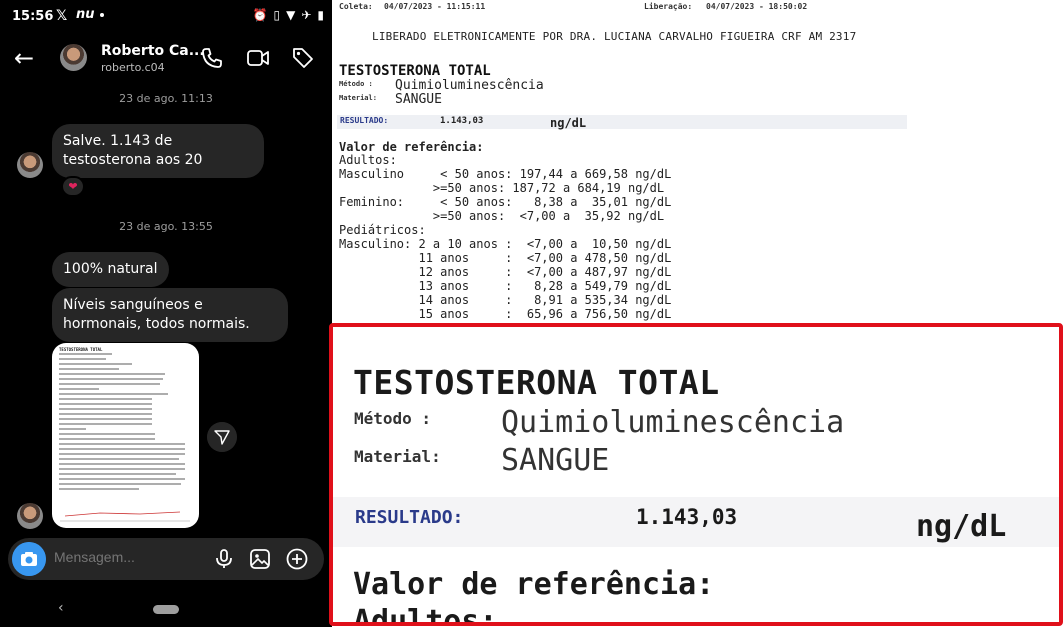 The image size is (1064, 627). I want to click on x-app-icon: 𝕏, so click(62, 16).